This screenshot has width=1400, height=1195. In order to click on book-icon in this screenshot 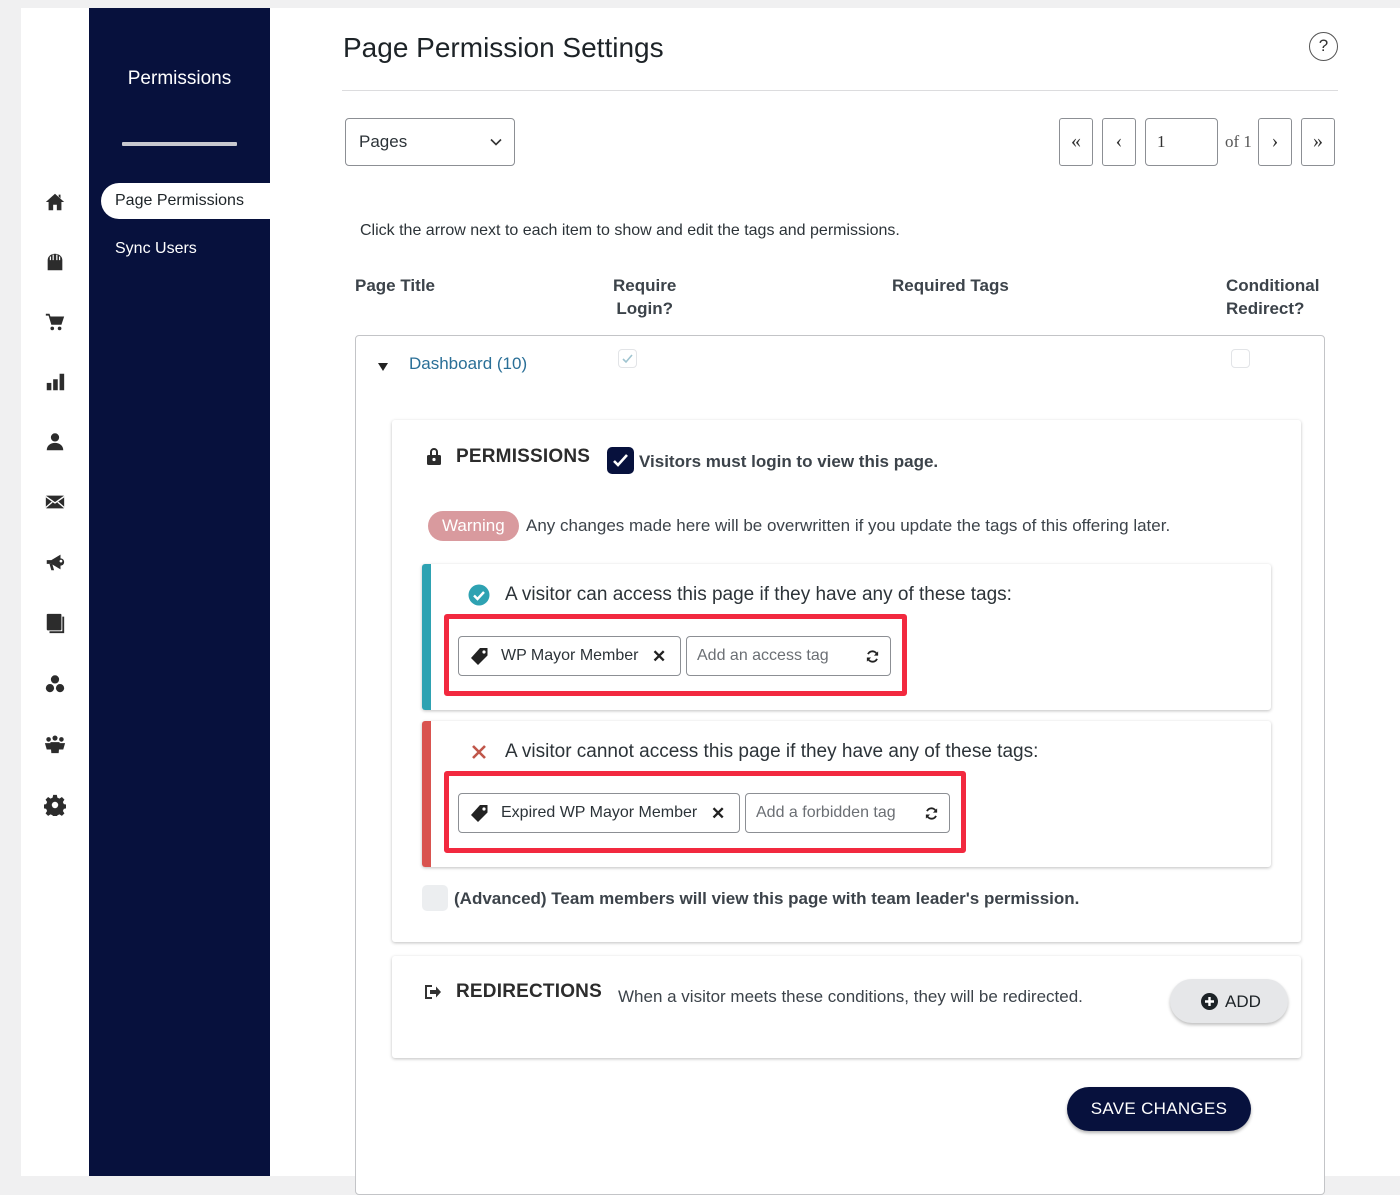, I will do `click(55, 623)`.